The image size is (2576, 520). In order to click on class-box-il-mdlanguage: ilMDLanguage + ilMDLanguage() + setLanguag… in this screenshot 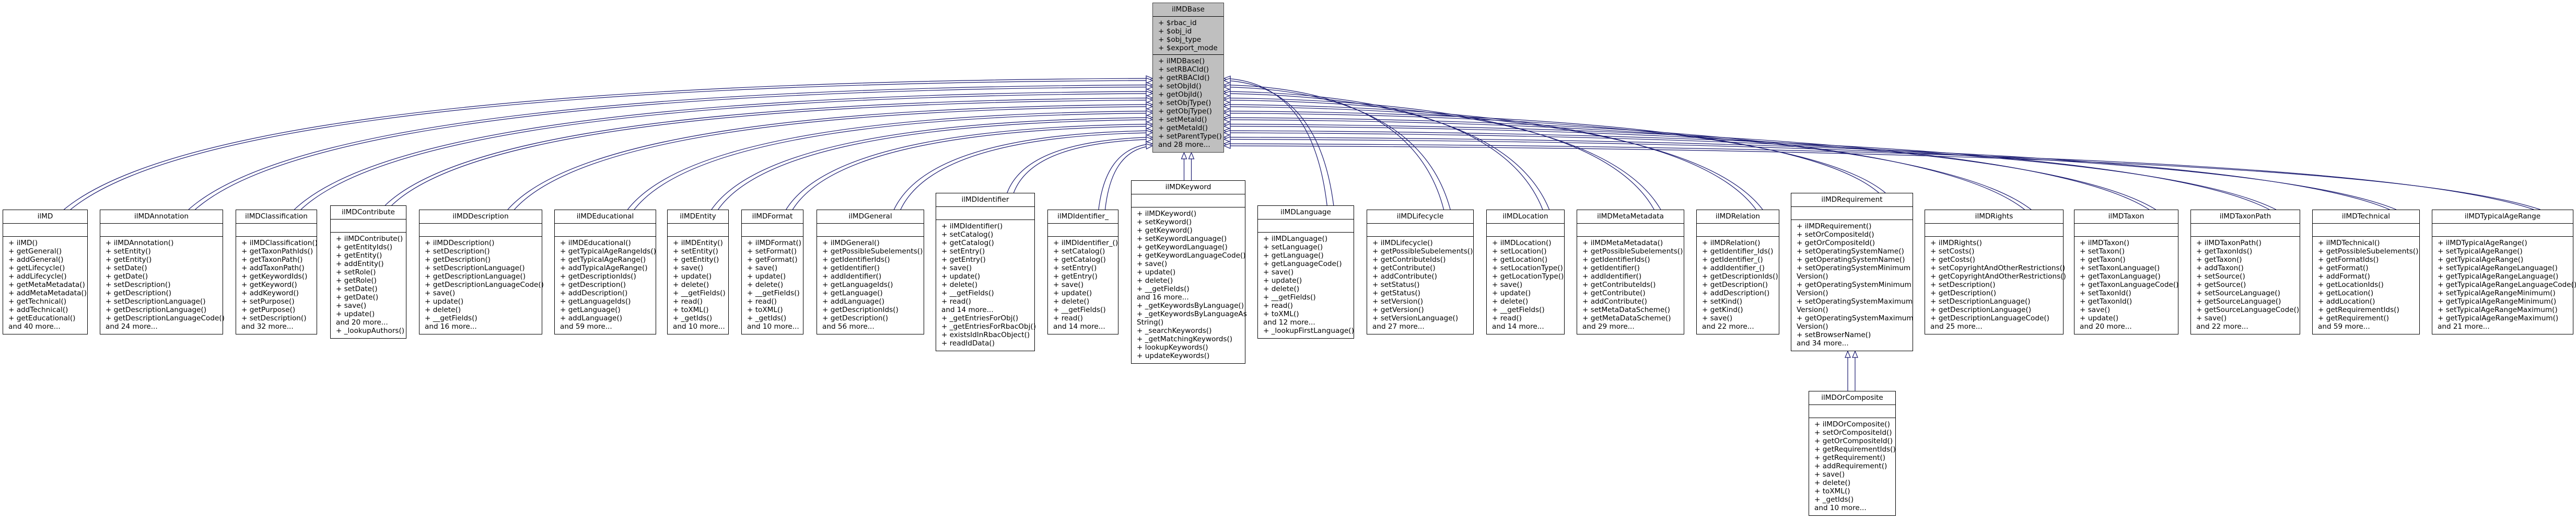, I will do `click(1305, 272)`.